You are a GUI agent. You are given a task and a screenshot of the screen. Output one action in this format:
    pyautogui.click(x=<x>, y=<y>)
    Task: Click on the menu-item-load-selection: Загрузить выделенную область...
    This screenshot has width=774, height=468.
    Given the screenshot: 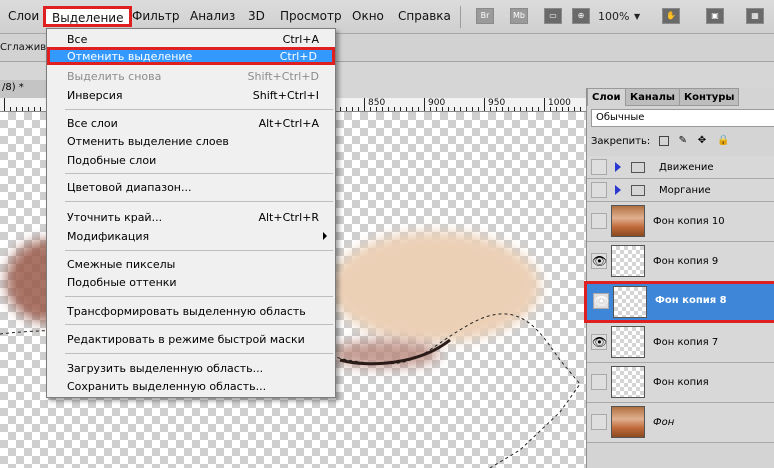 What is the action you would take?
    pyautogui.click(x=191, y=369)
    